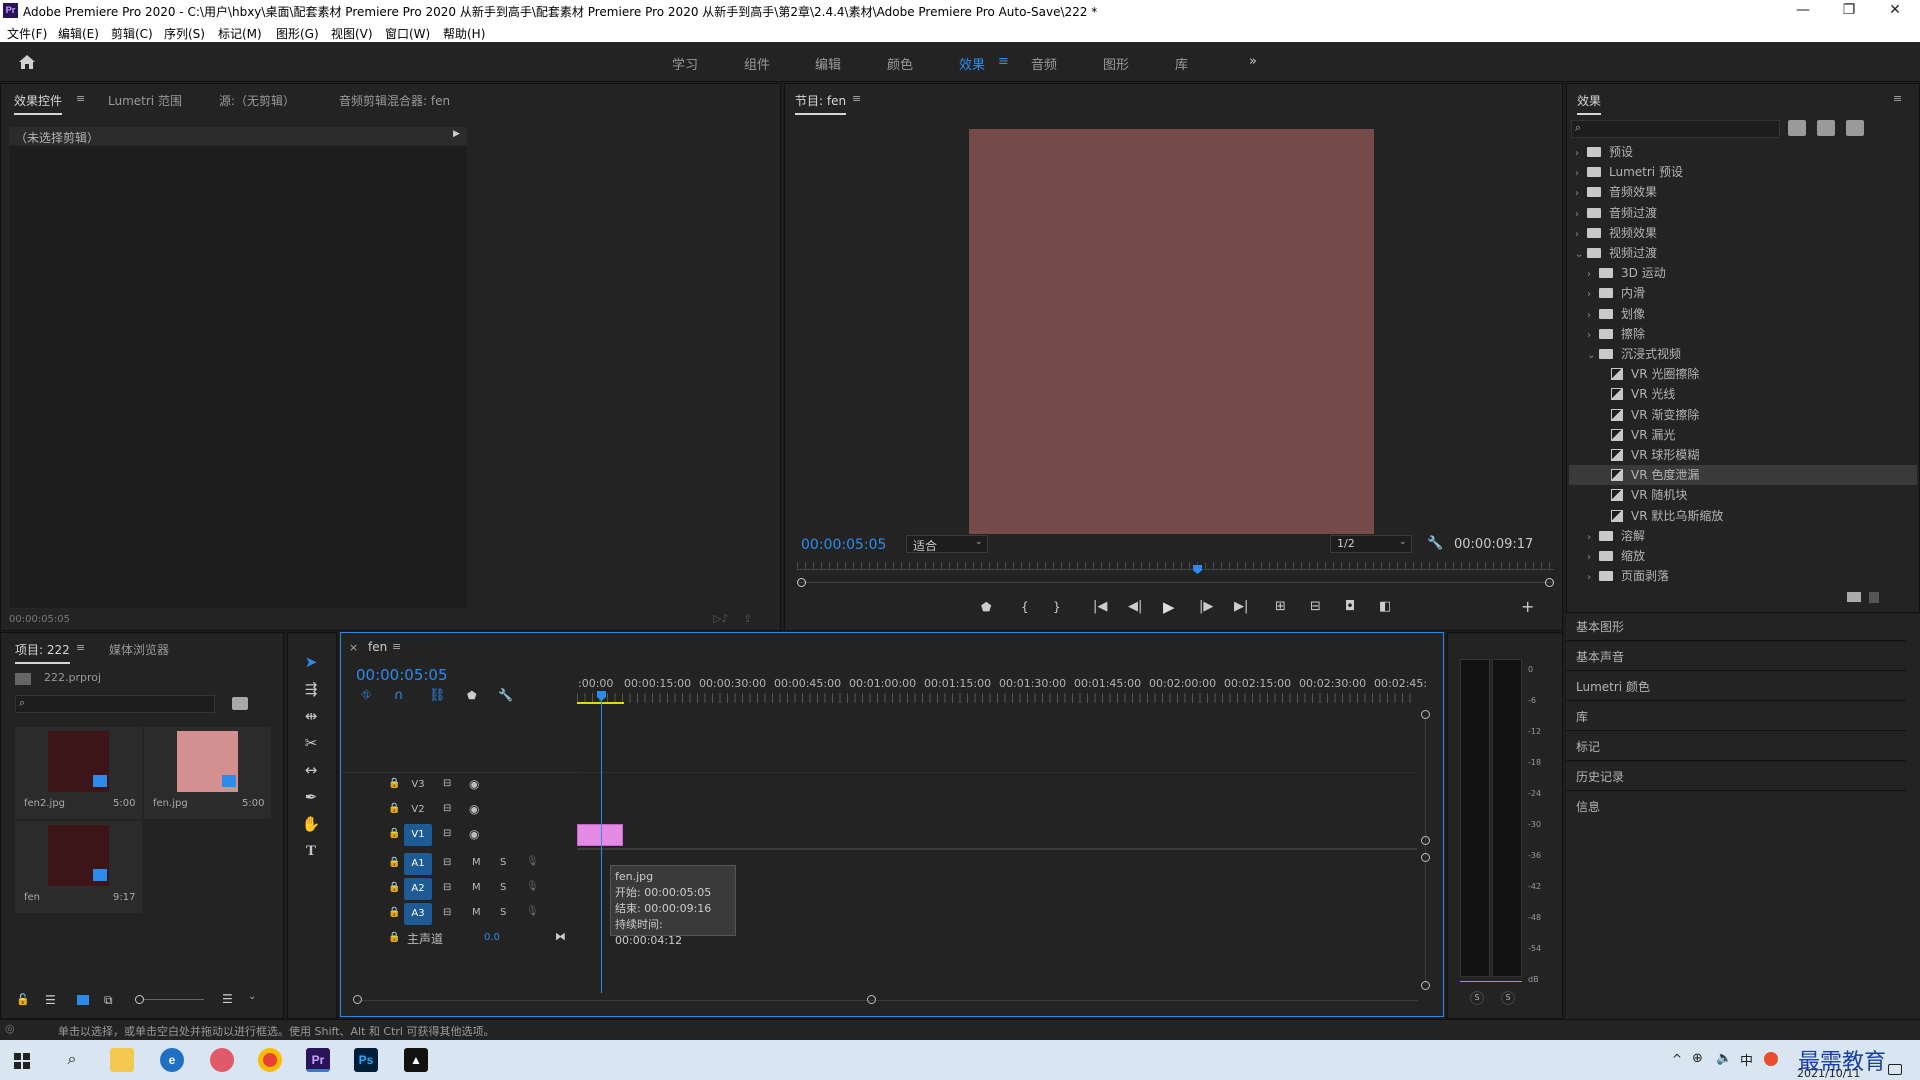 Image resolution: width=1920 pixels, height=1080 pixels. Describe the element at coordinates (456, 134) in the screenshot. I see `expand-arrow-icon: ▶` at that location.